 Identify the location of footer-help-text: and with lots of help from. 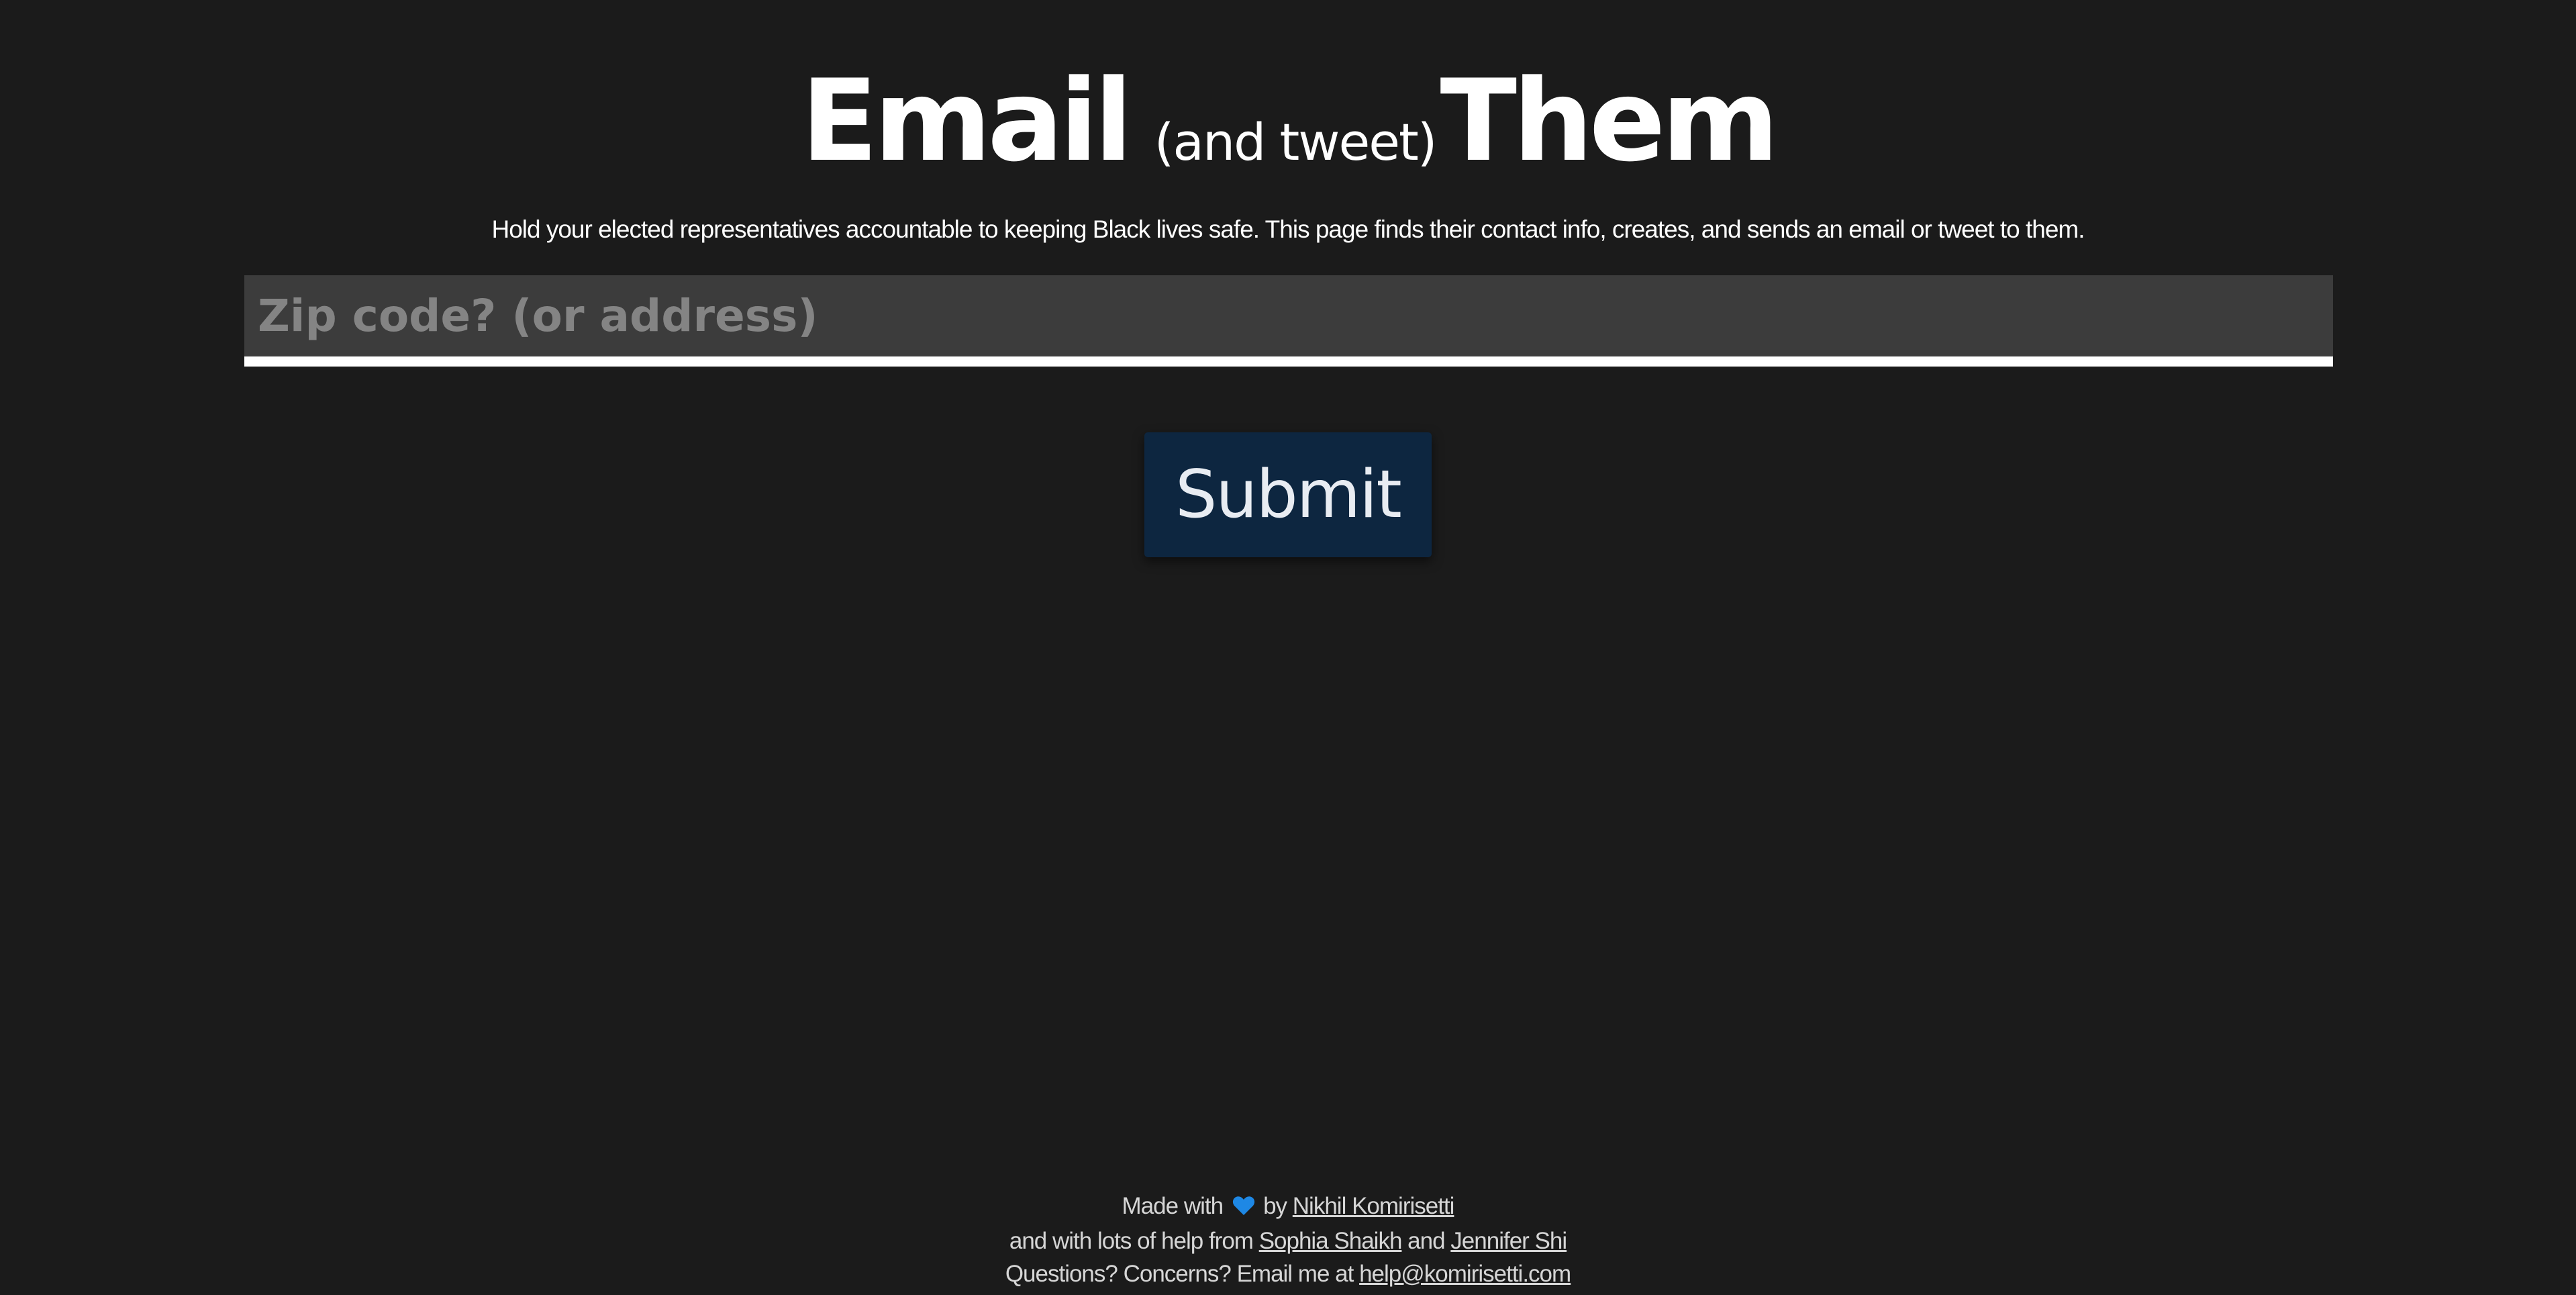
(1131, 1241).